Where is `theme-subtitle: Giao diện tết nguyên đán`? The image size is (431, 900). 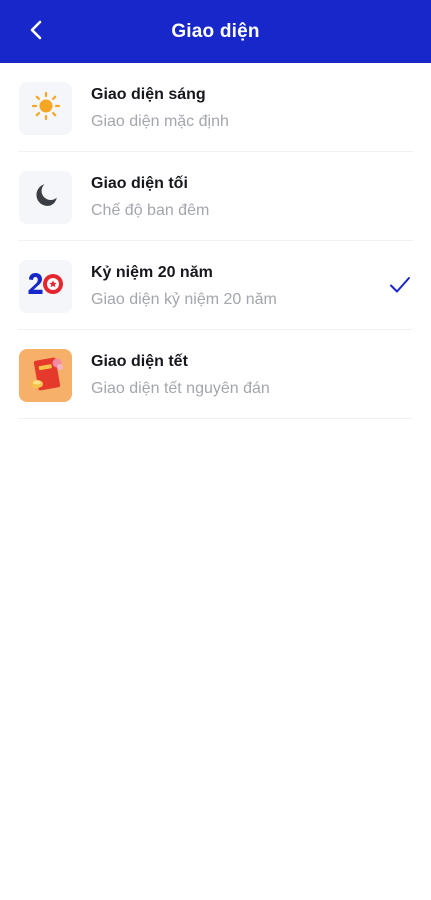
theme-subtitle: Giao diện tết nguyên đán is located at coordinates (180, 388).